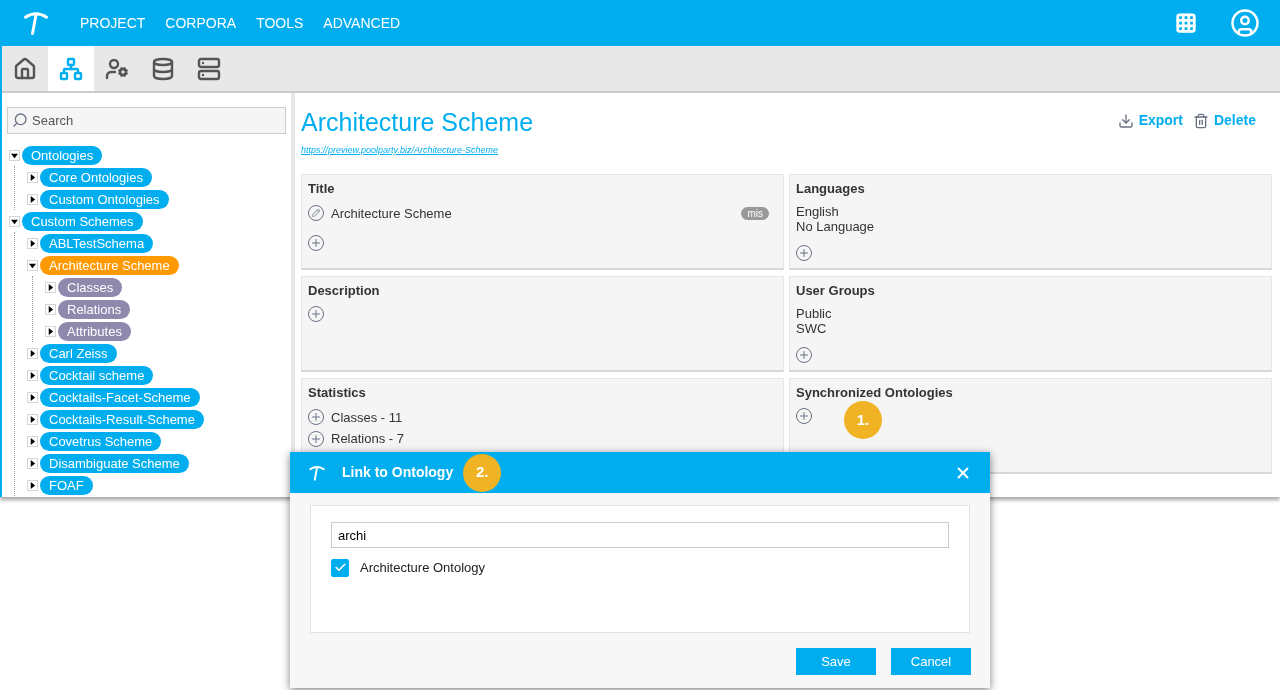  I want to click on step-marker: 1., so click(863, 420).